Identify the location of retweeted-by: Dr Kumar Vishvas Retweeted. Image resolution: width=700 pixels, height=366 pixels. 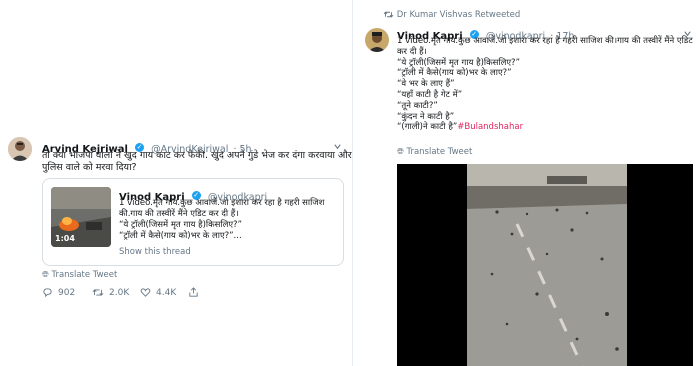
(451, 15).